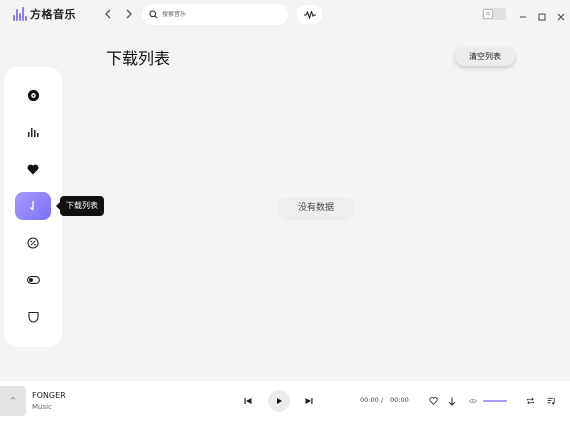  I want to click on sidebar-item-charts, so click(33, 132).